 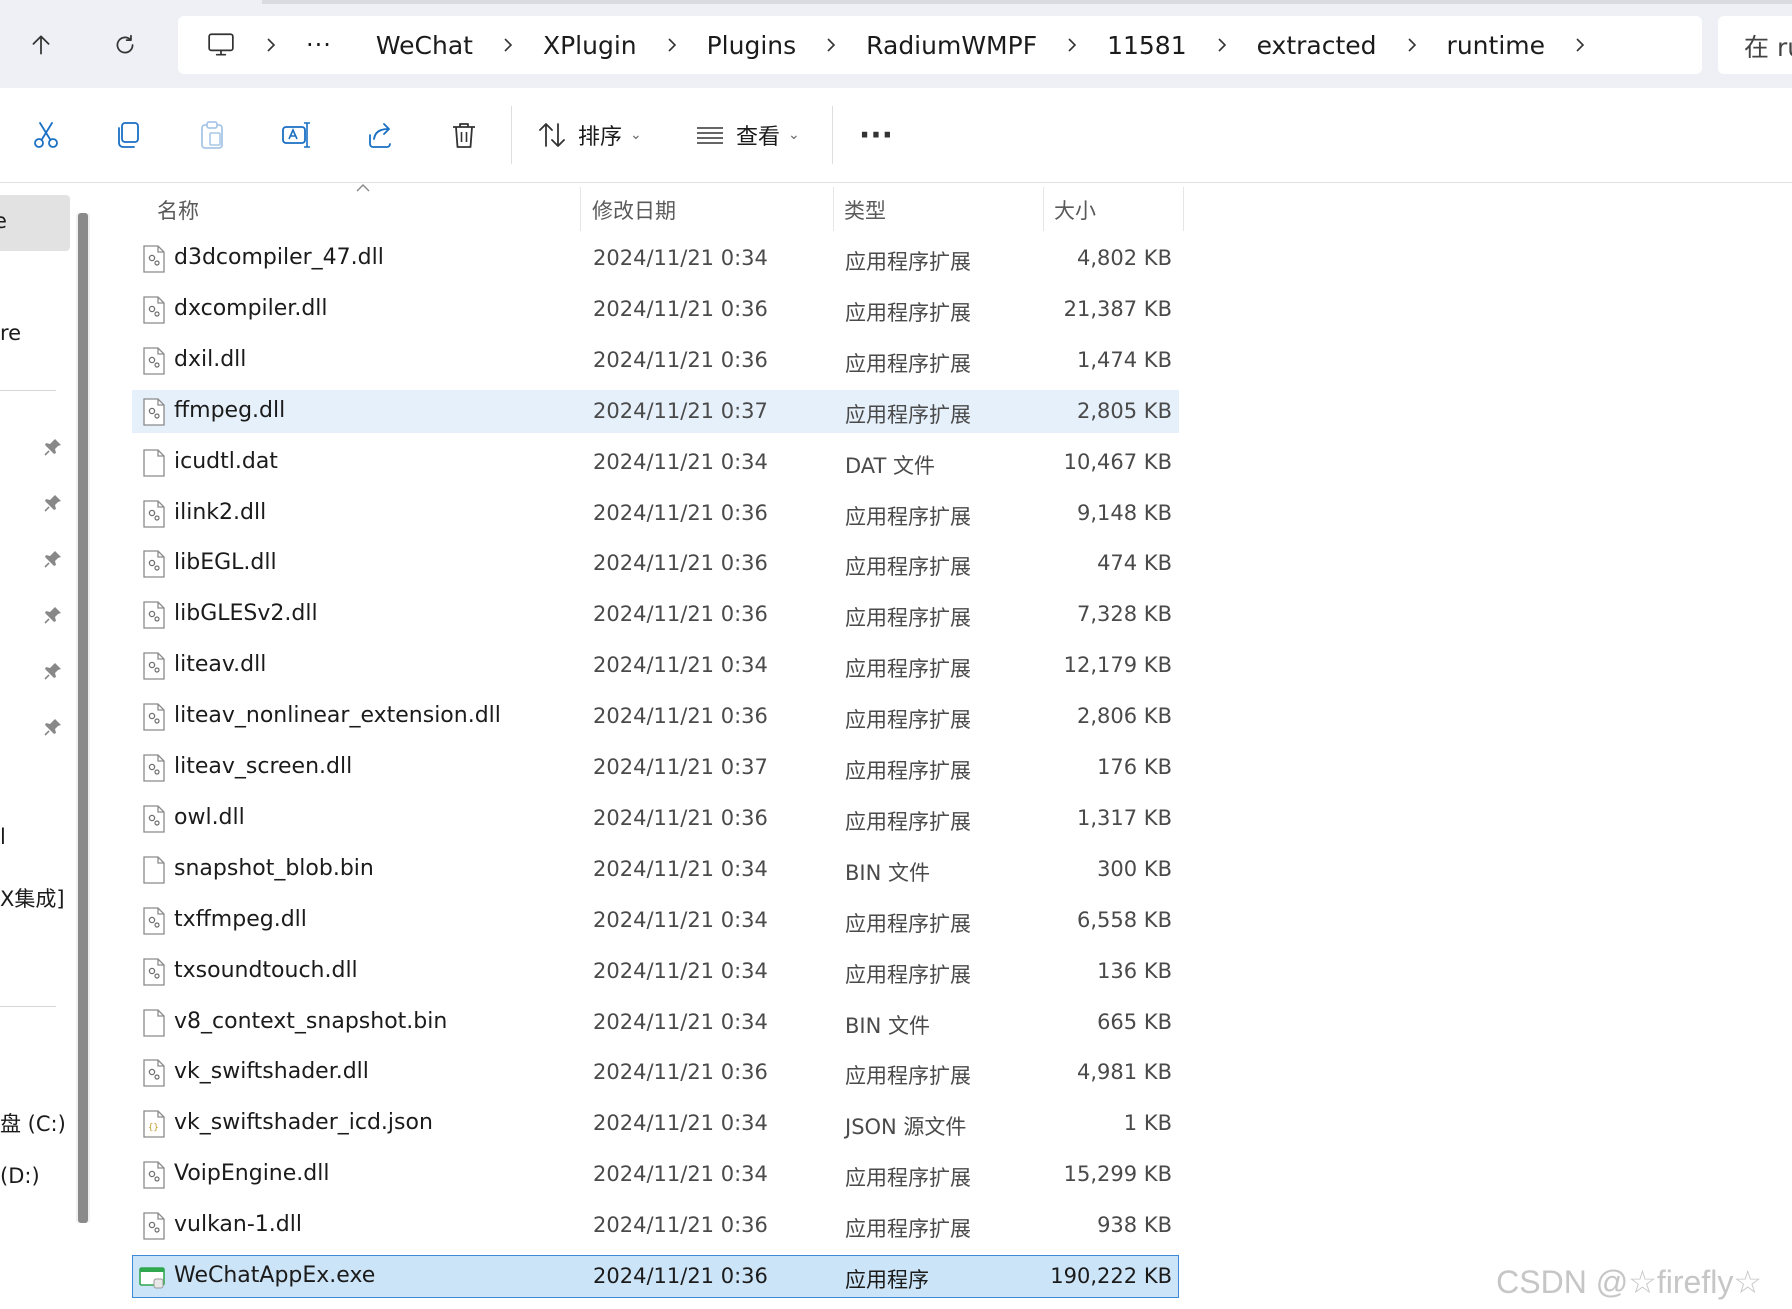 I want to click on command-bar: 排序 ⌄ 查看 ⌄ ···, so click(x=896, y=135).